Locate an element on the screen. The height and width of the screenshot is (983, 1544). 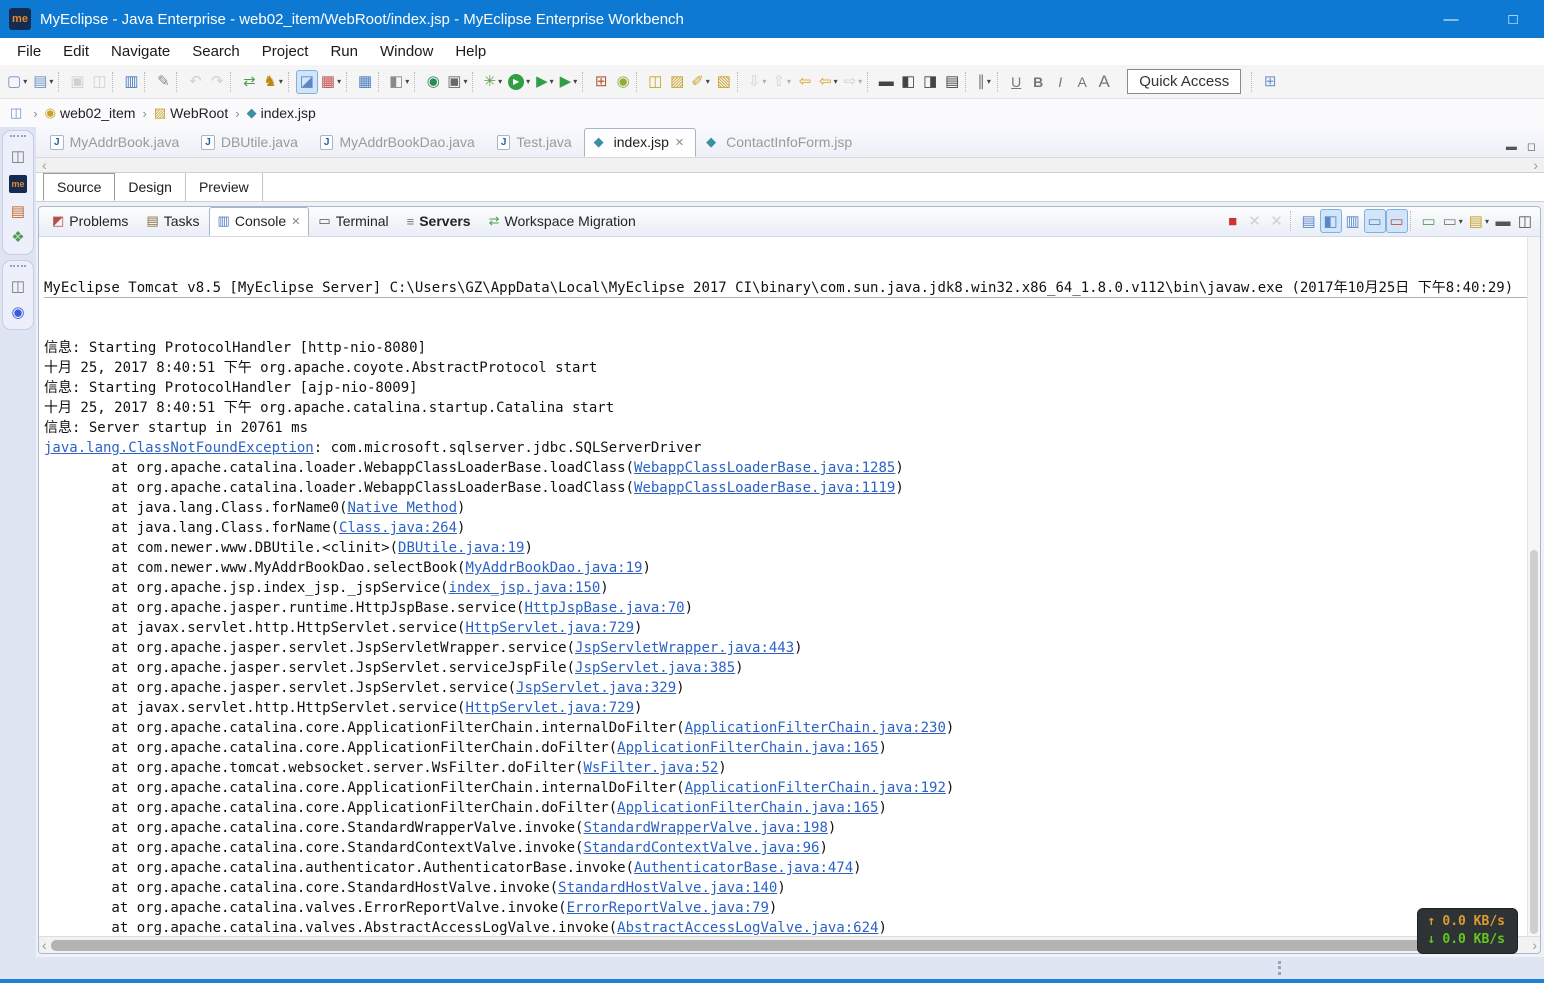
panel-tab-servers: ≡ Servers is located at coordinates (439, 221).